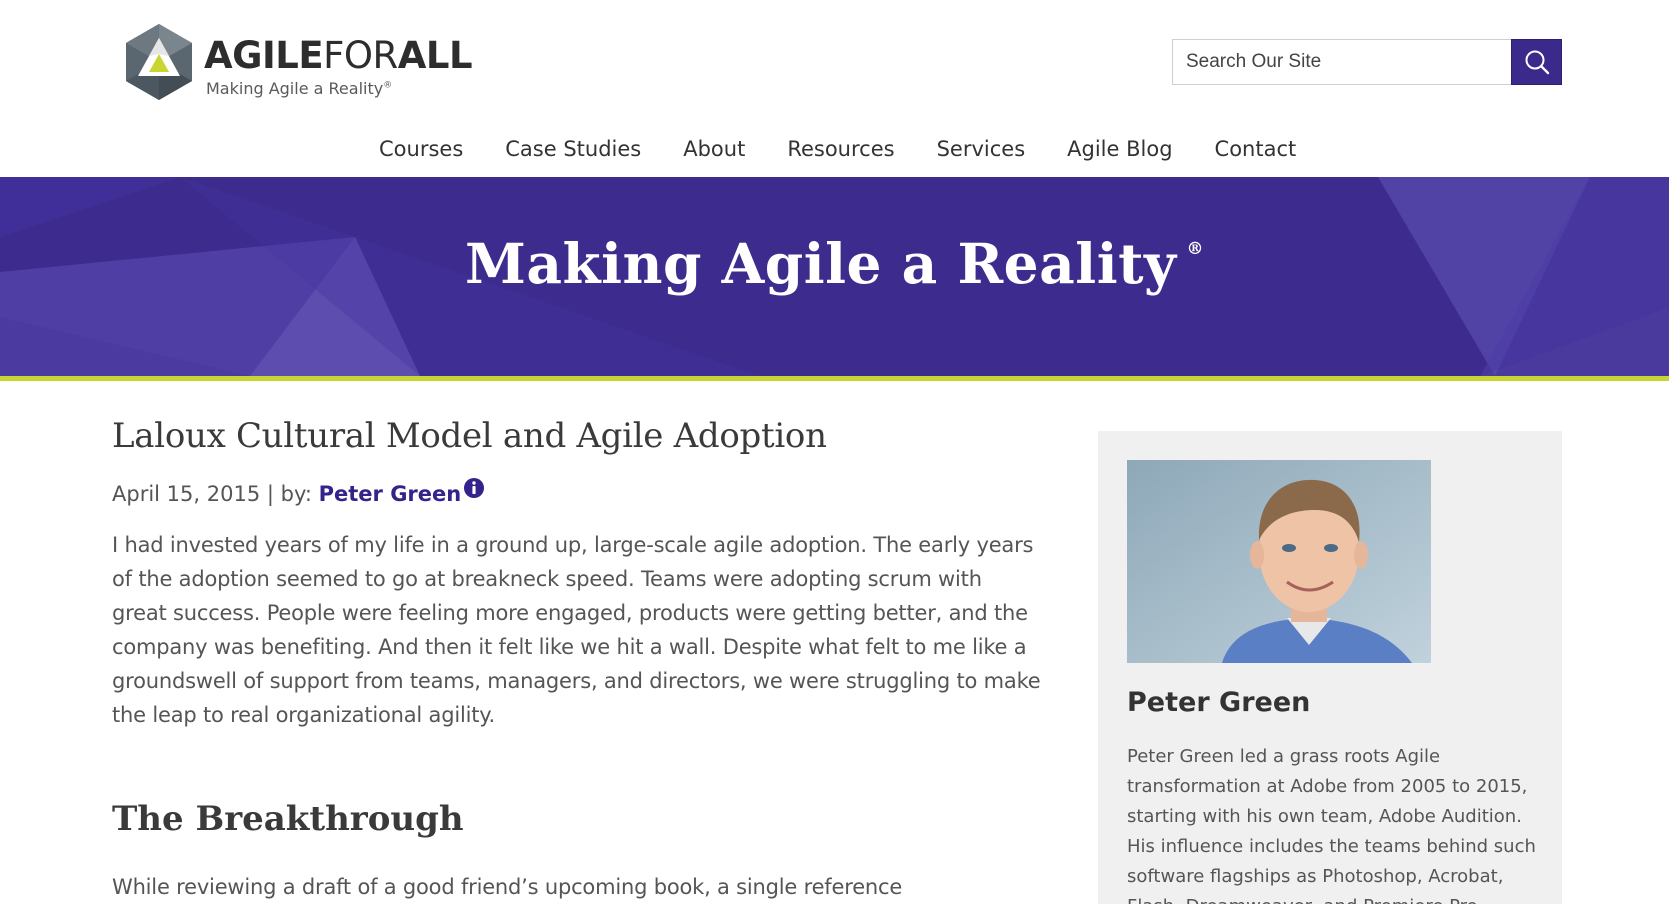  I want to click on nav-item-case-studies: Case Studies, so click(573, 149).